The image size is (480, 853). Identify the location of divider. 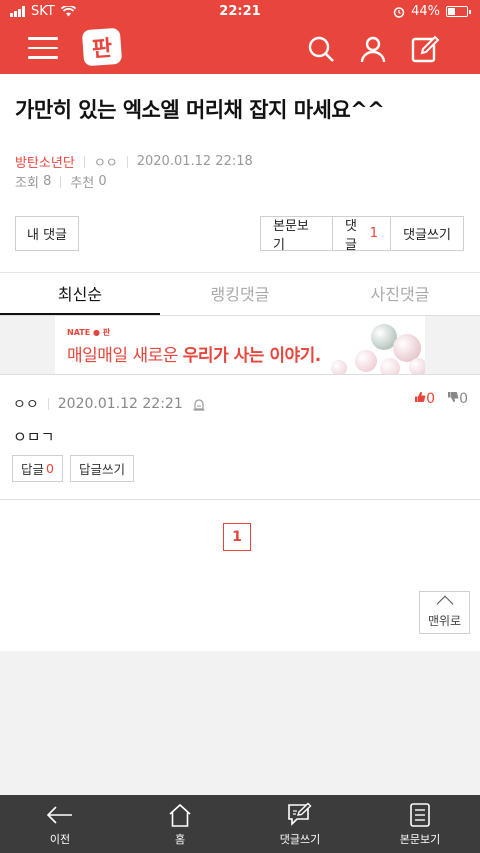
(240, 272).